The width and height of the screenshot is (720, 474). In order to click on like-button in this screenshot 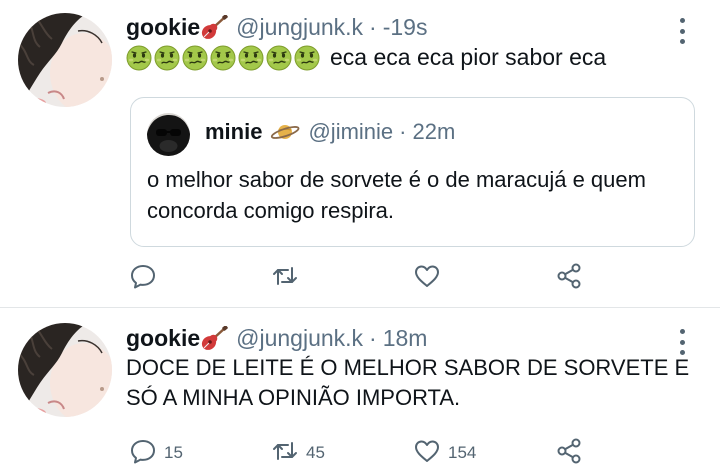, I will do `click(430, 278)`.